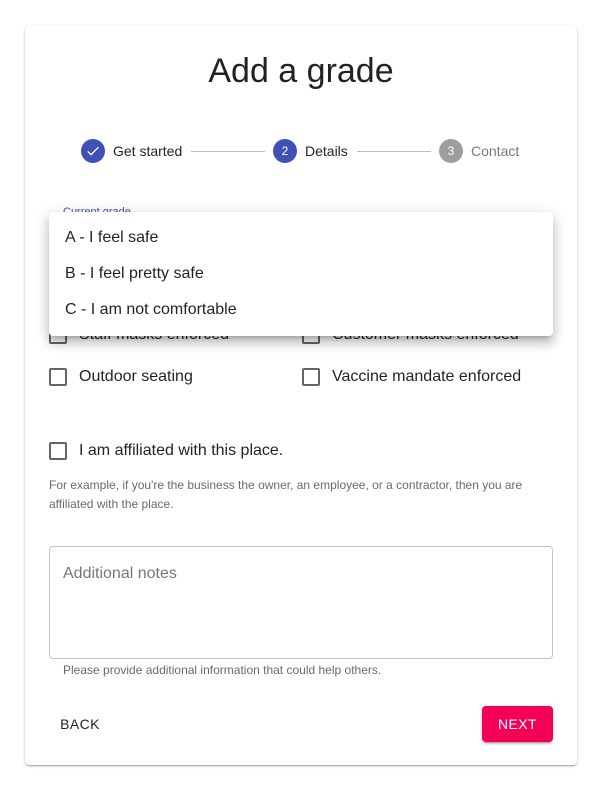  Describe the element at coordinates (80, 724) in the screenshot. I see `back-button: BACK` at that location.